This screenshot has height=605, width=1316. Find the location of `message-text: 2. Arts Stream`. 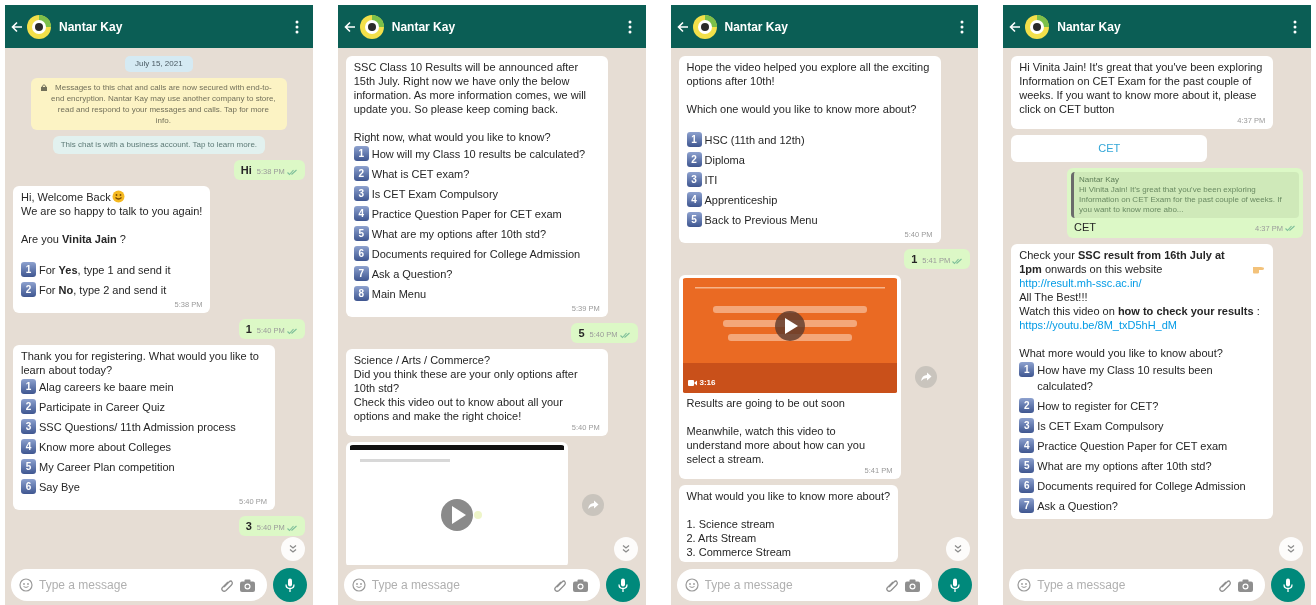

message-text: 2. Arts Stream is located at coordinates (721, 538).